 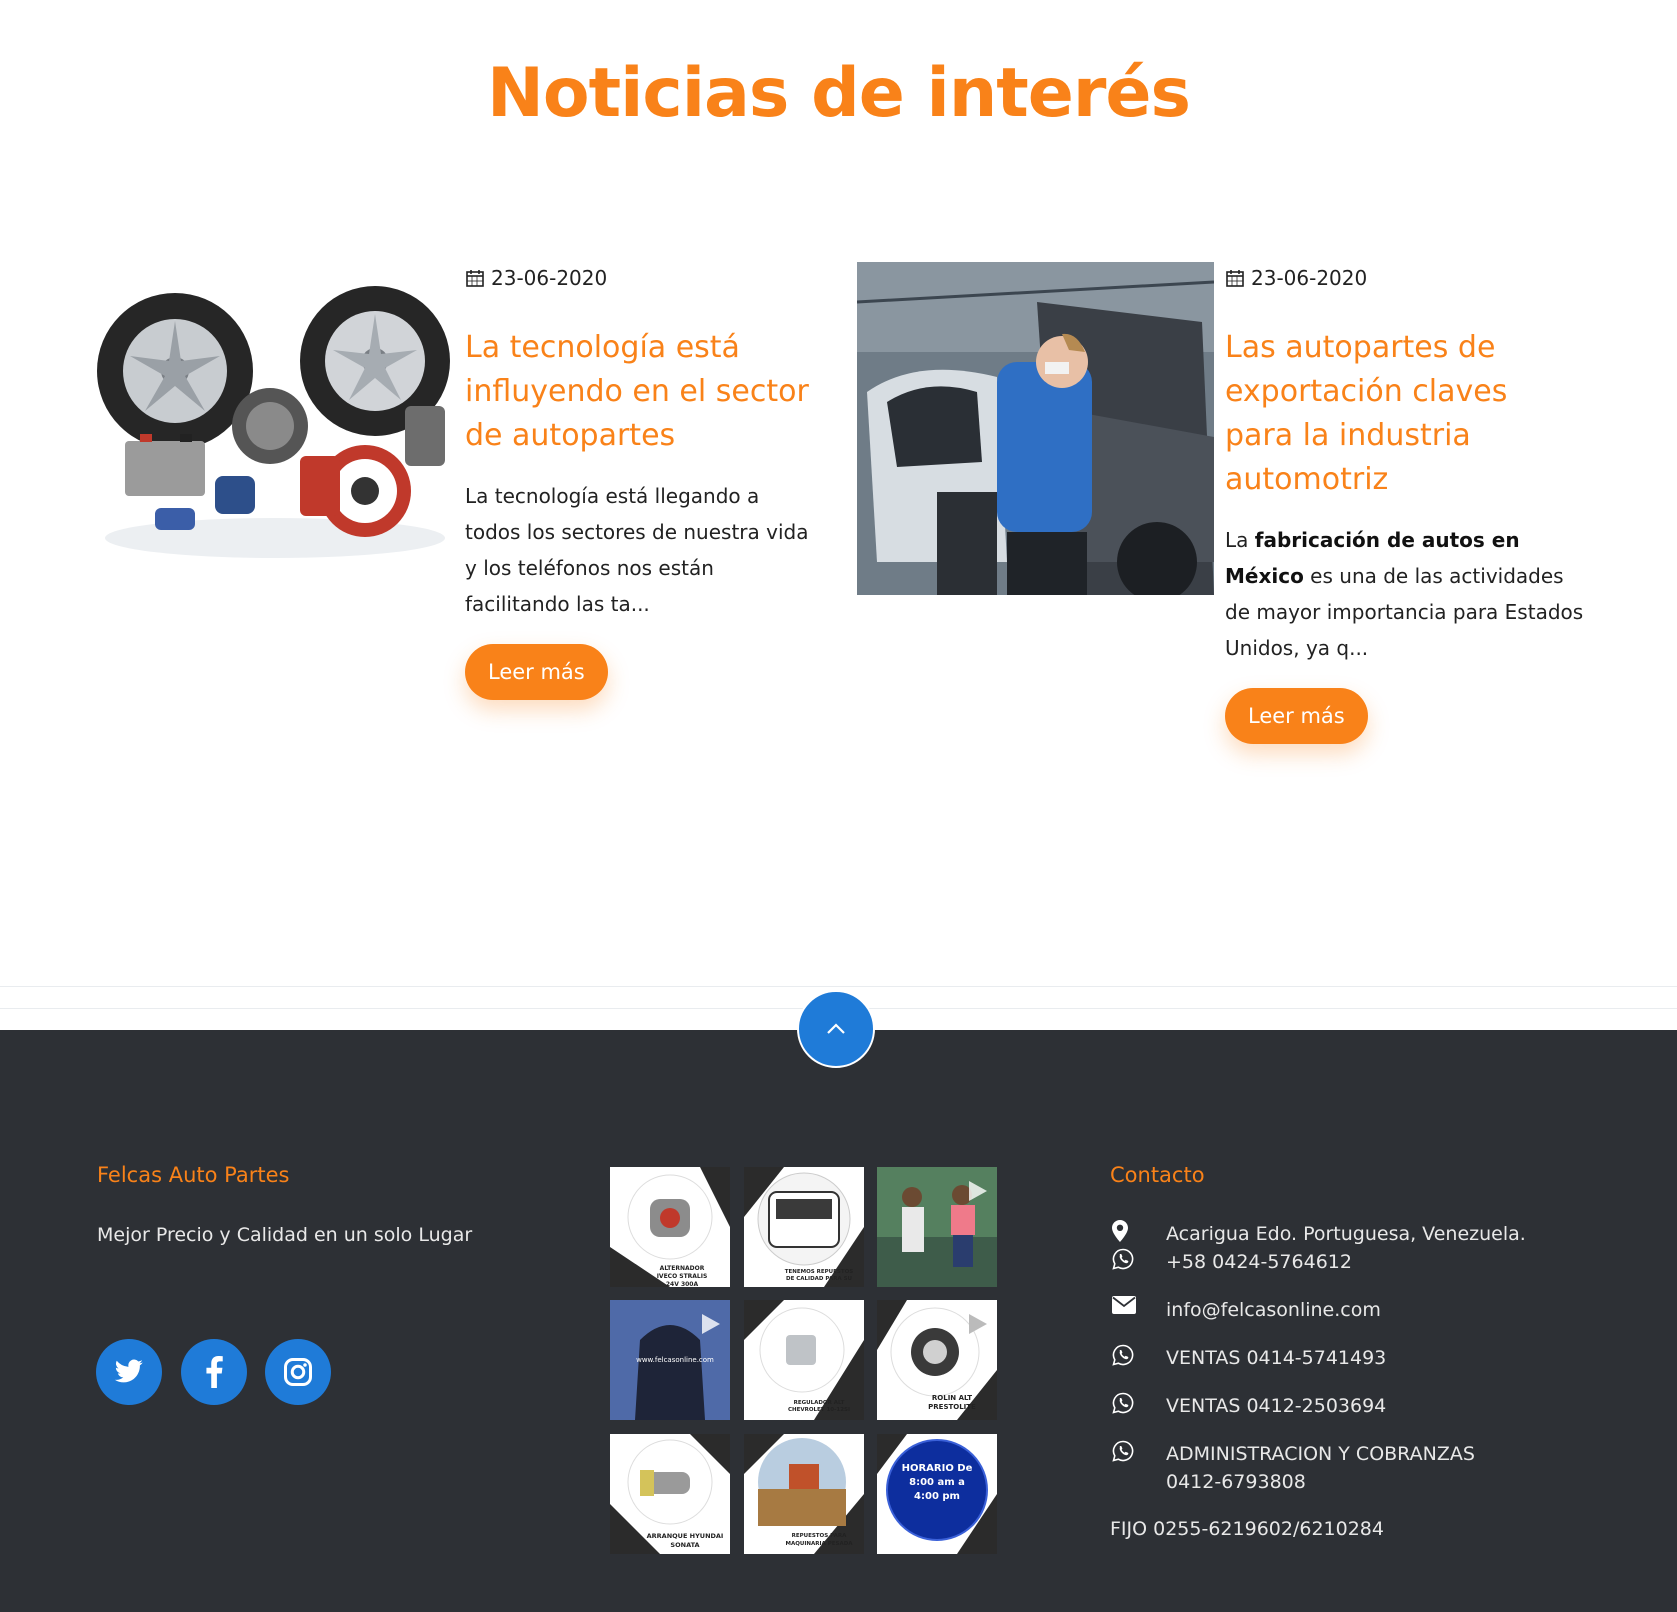 I want to click on contact-address-text: Acarigua Edo. Portuguesa, Venezuela., so click(x=1346, y=1234).